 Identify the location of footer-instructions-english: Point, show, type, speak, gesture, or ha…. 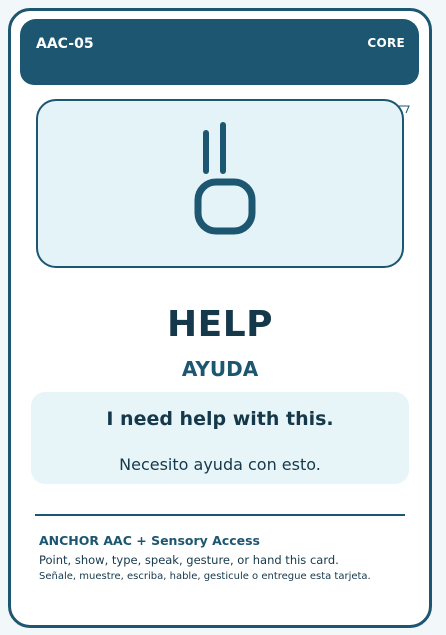
(189, 560).